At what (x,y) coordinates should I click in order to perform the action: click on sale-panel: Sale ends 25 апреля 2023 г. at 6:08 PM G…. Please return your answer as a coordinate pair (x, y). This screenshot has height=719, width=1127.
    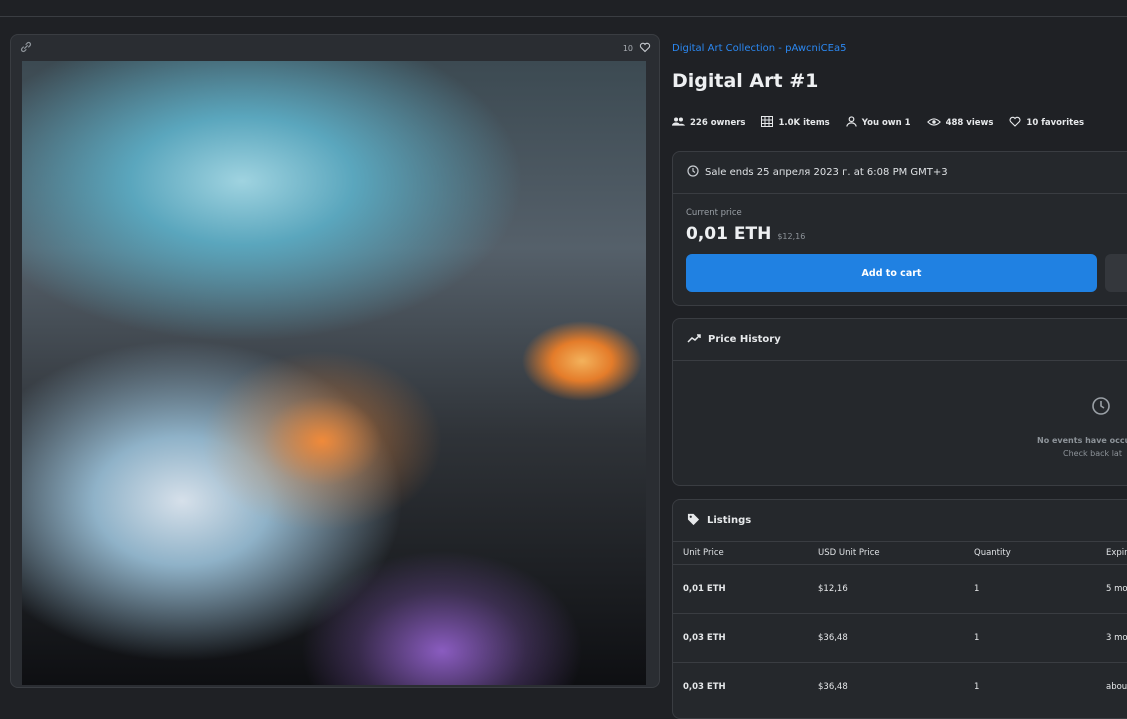
    Looking at the image, I should click on (899, 228).